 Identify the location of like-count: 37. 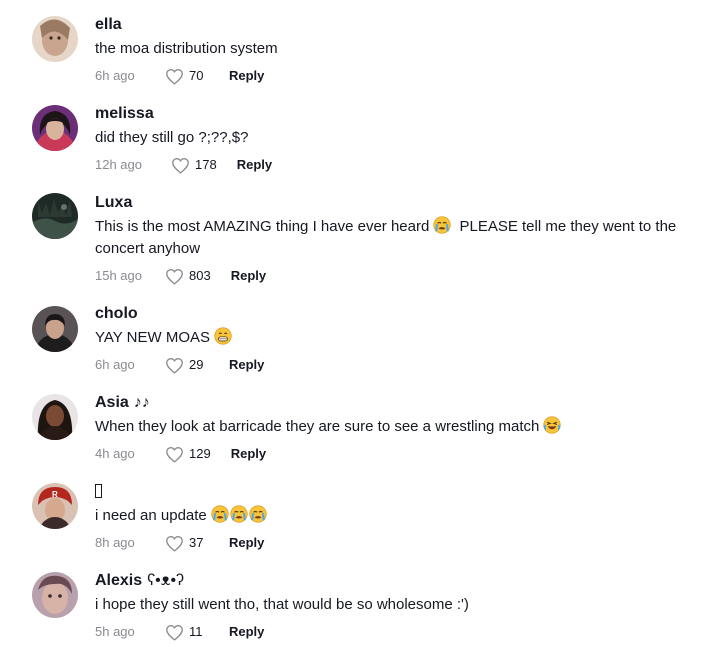
(196, 542).